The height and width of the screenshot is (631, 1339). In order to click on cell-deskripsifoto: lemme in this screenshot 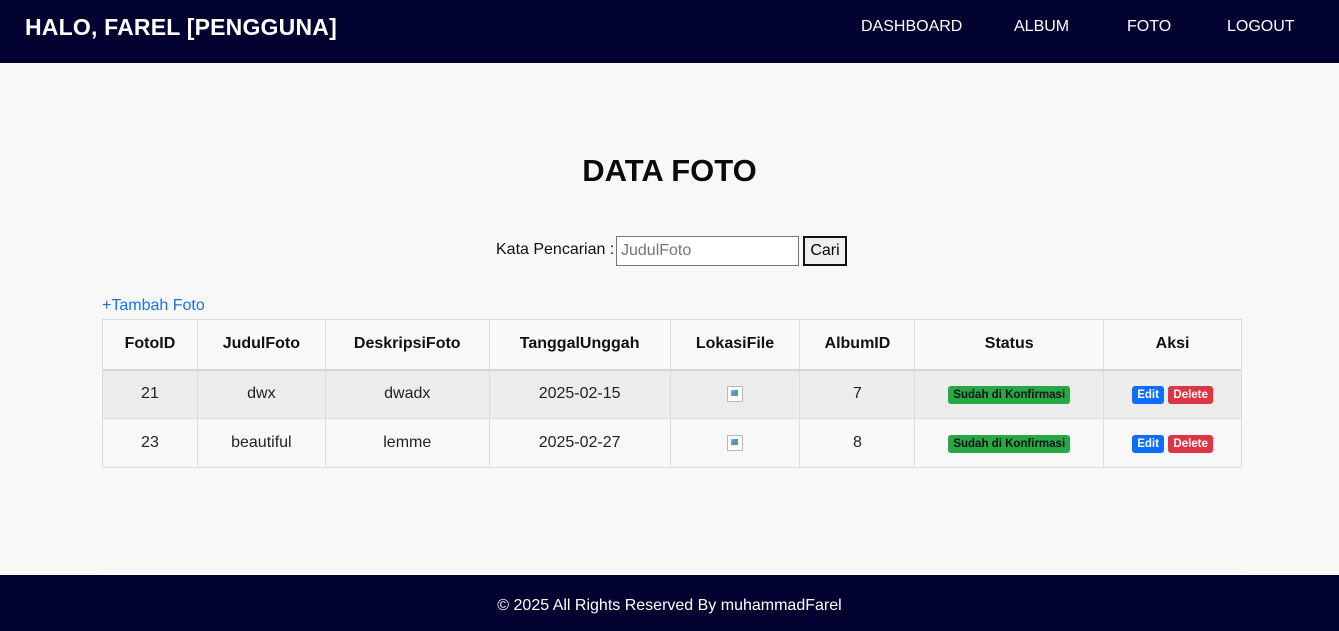, I will do `click(407, 443)`.